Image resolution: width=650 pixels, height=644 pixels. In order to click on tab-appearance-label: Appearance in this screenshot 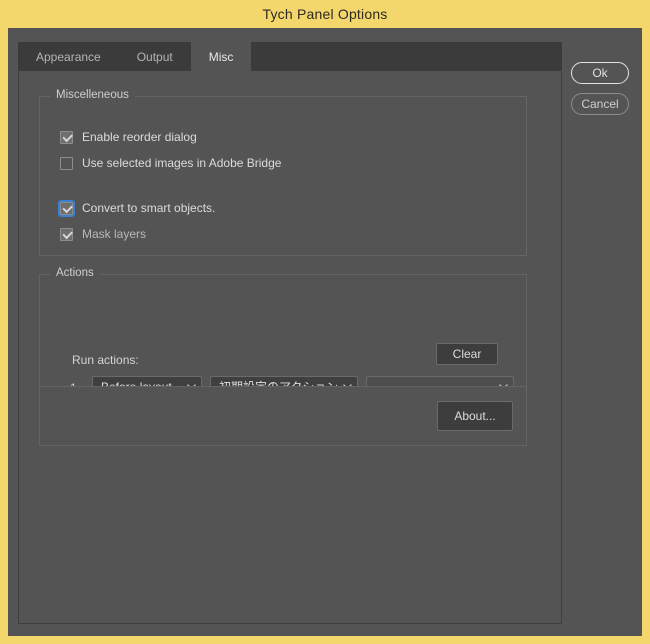, I will do `click(68, 56)`.